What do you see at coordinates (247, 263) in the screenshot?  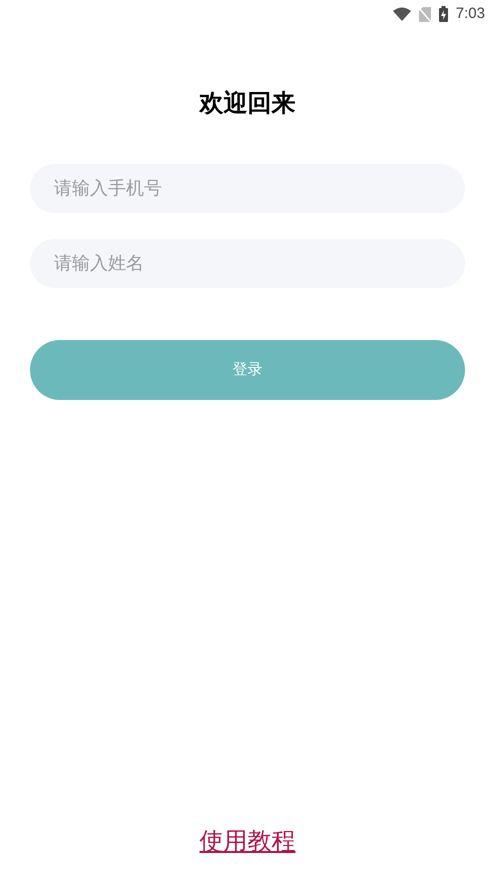 I see `input-field: 请输入姓名` at bounding box center [247, 263].